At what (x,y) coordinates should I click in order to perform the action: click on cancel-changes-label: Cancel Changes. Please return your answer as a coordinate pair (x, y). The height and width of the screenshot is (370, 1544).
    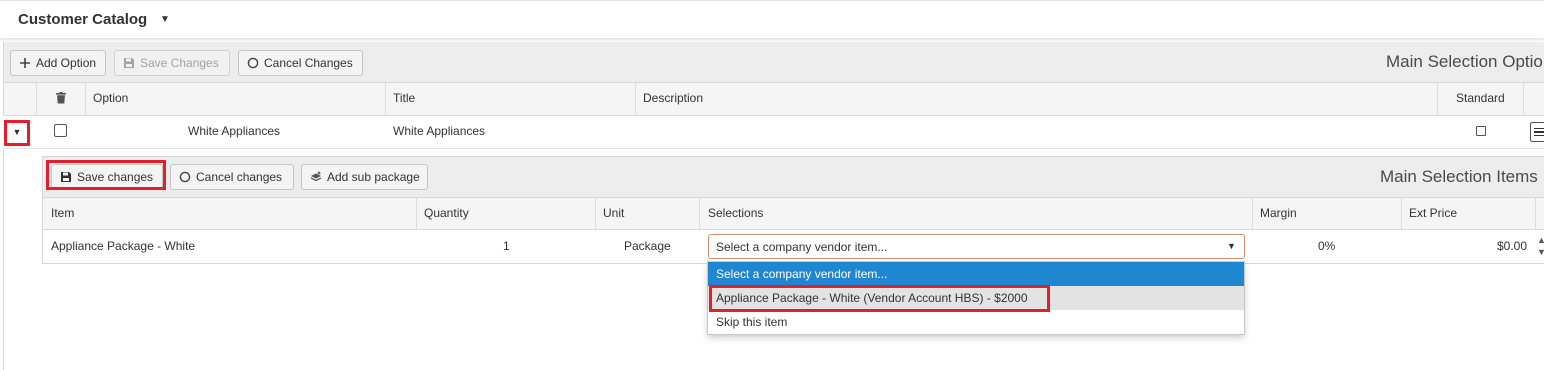
    Looking at the image, I should click on (308, 63).